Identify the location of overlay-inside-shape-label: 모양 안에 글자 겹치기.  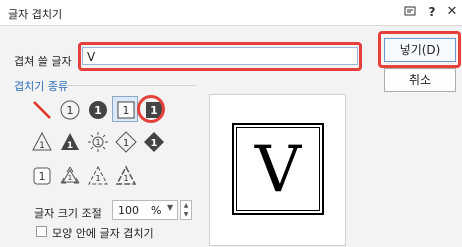
(103, 233).